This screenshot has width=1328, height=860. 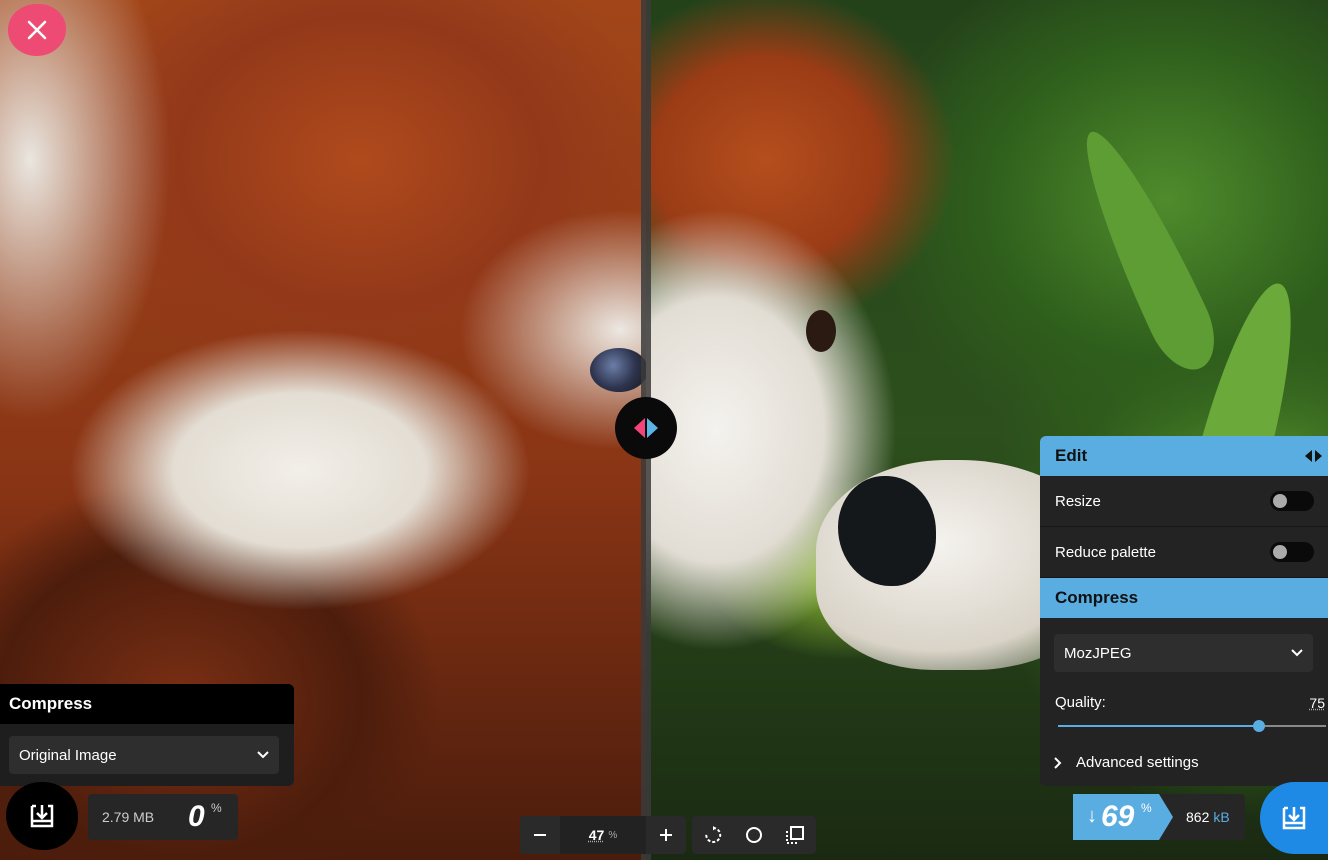 I want to click on left-codec-select: Original Image, so click(x=144, y=755).